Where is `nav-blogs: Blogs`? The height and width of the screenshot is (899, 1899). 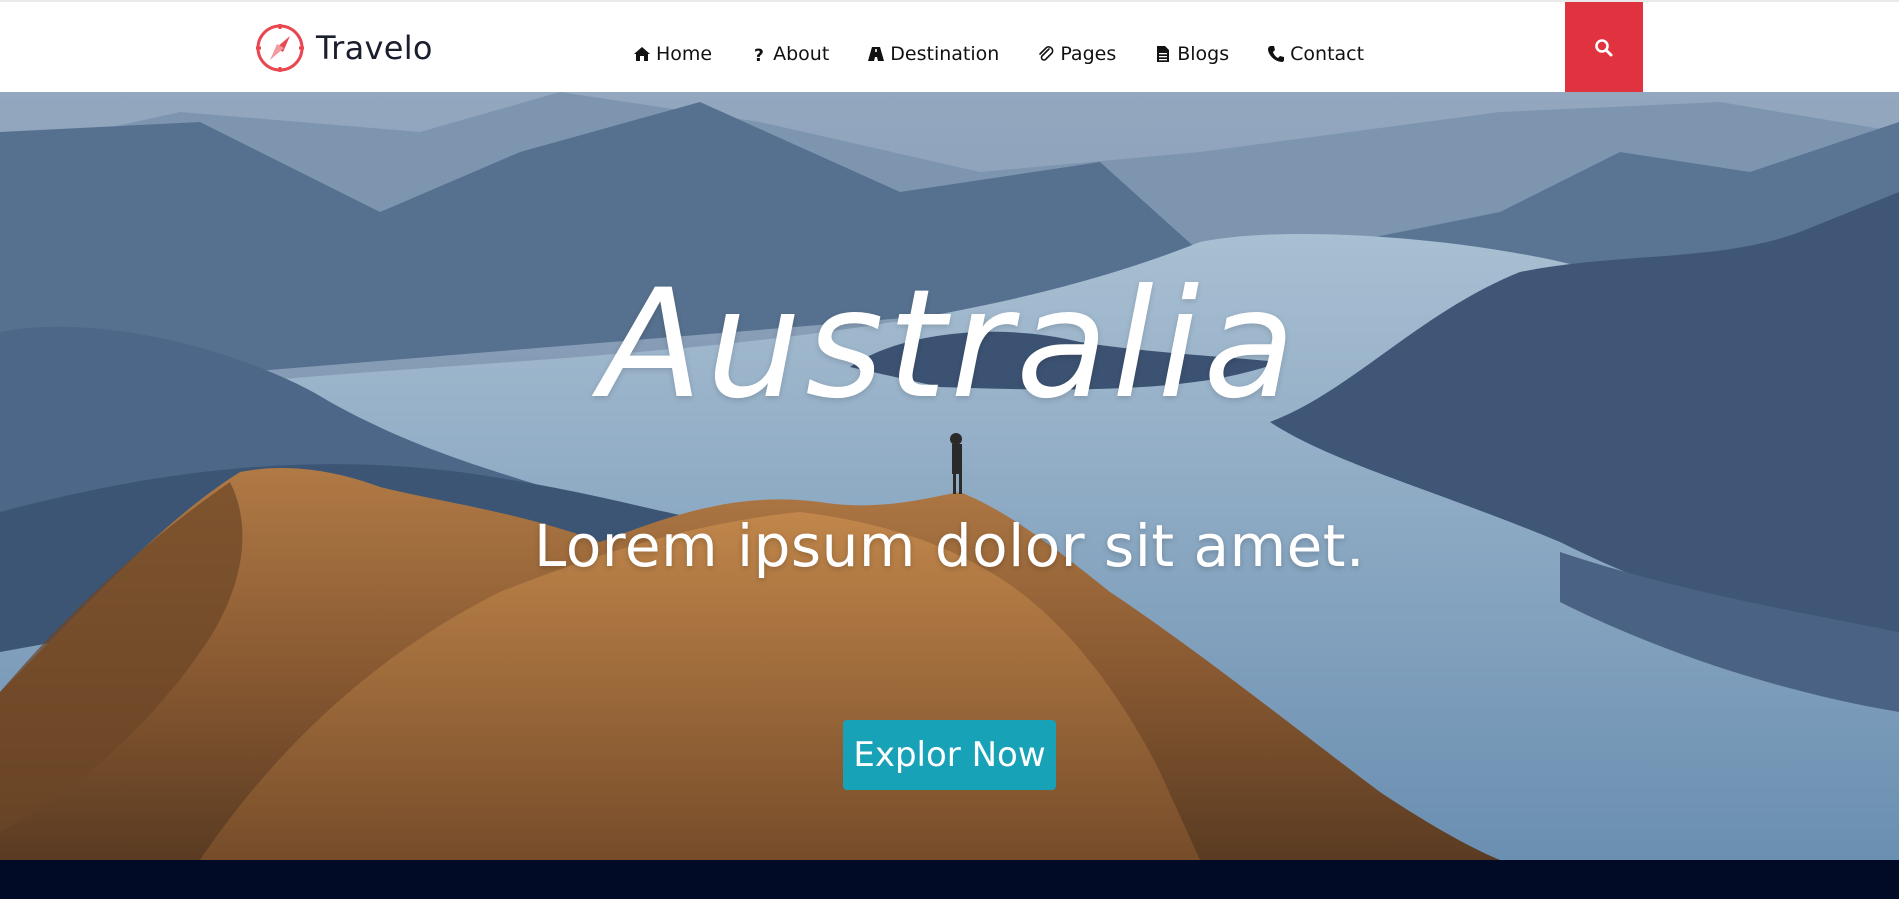 nav-blogs: Blogs is located at coordinates (1191, 54).